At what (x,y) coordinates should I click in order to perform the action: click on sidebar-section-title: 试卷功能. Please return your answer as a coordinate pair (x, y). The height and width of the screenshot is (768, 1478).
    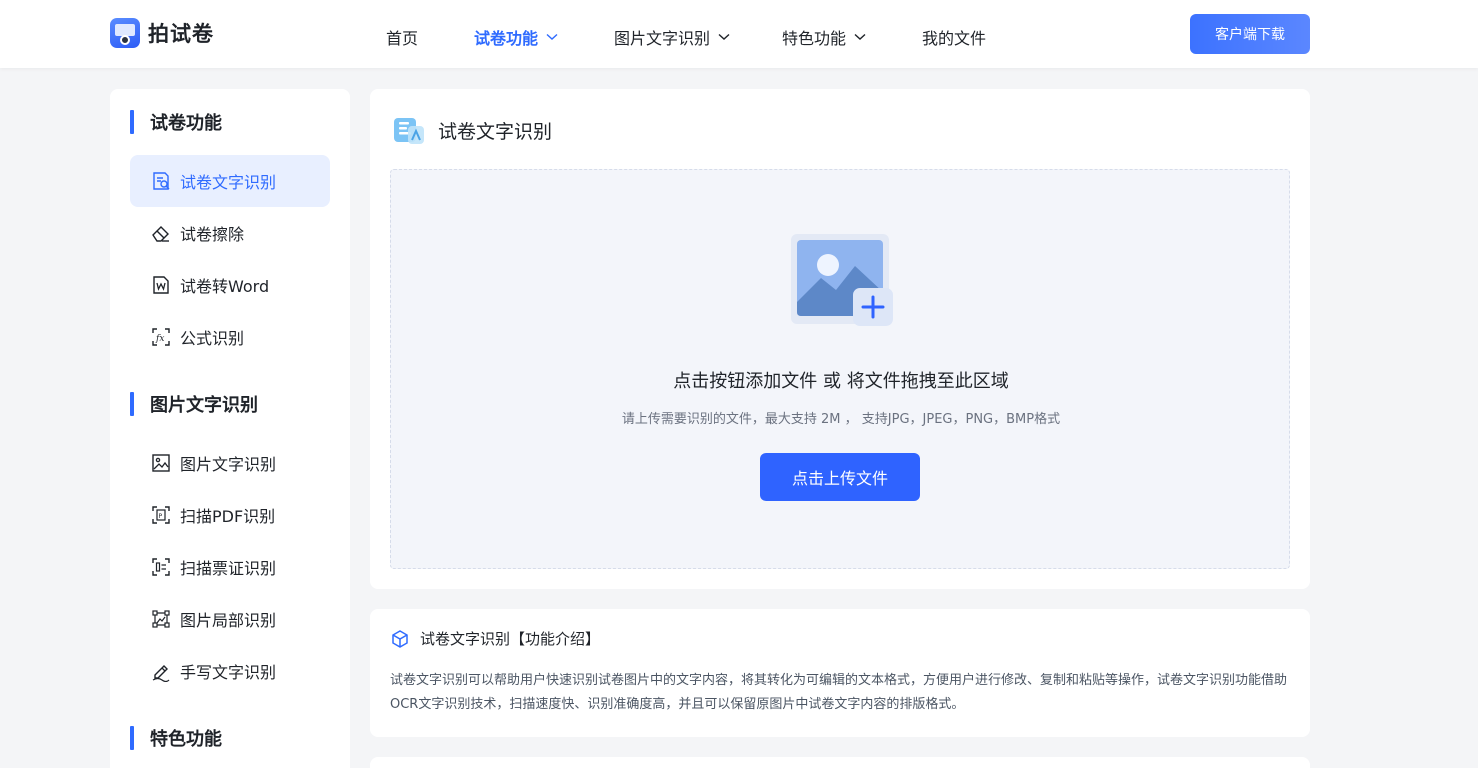
    Looking at the image, I should click on (176, 122).